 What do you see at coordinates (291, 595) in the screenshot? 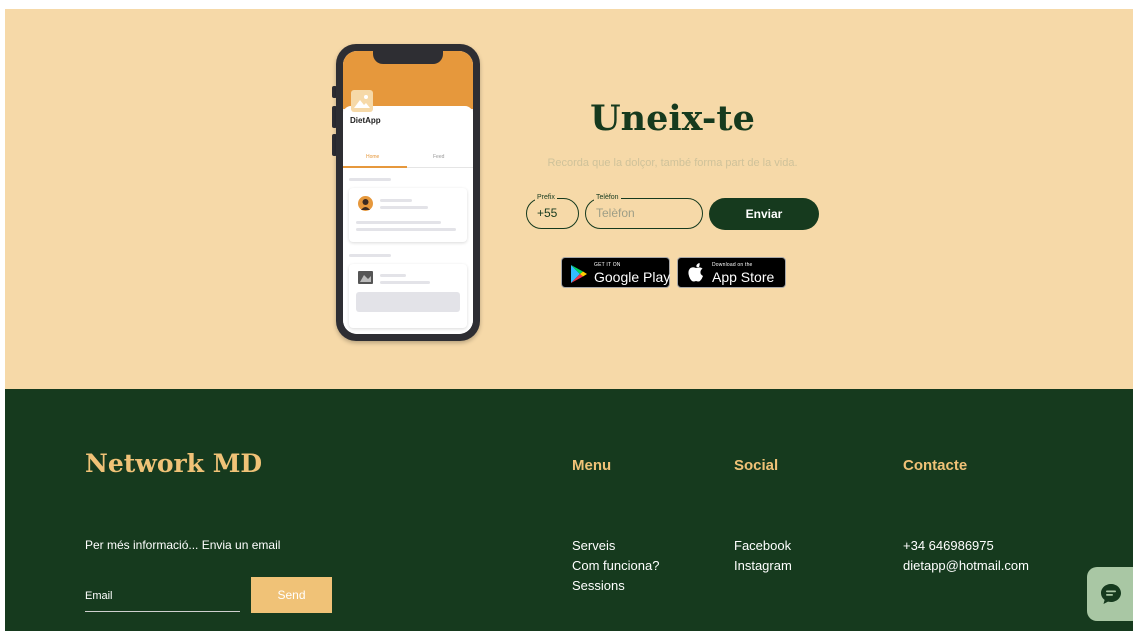
I see `send-button: Send` at bounding box center [291, 595].